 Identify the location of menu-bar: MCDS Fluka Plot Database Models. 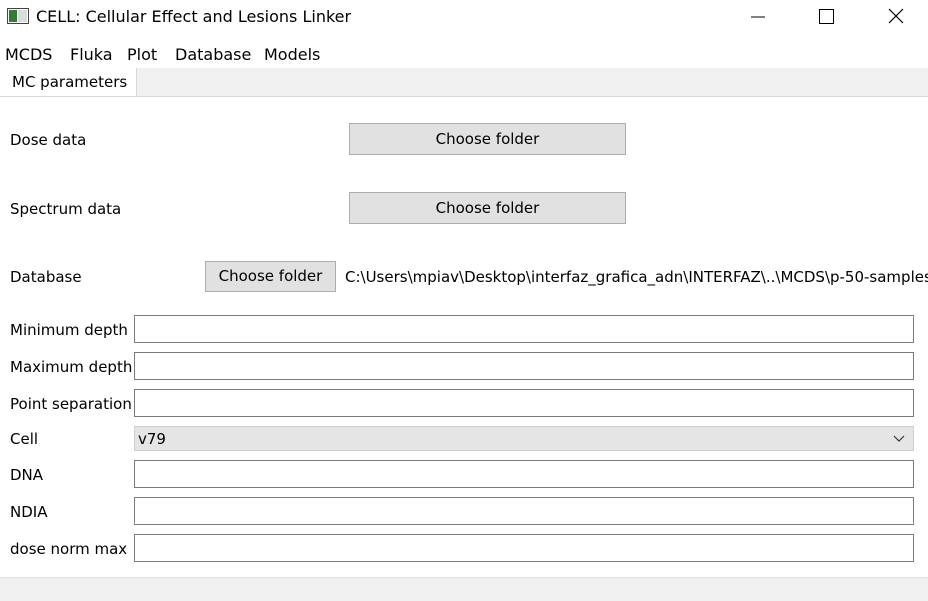
(464, 55).